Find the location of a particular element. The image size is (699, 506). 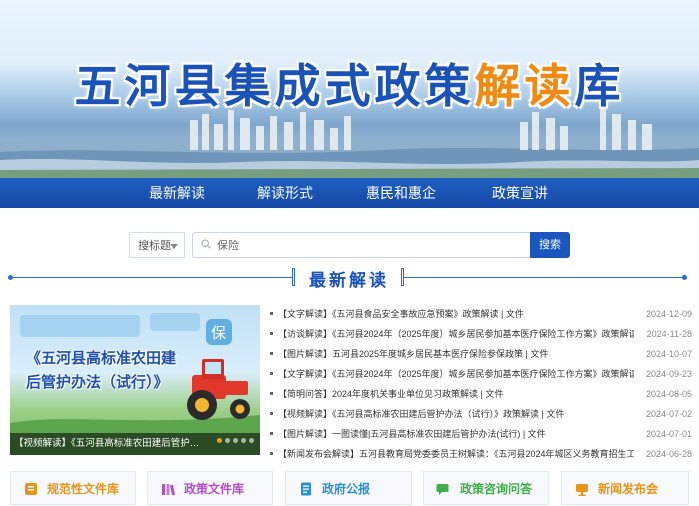

tile-normative-docs: 规范性文件库 is located at coordinates (73, 488).